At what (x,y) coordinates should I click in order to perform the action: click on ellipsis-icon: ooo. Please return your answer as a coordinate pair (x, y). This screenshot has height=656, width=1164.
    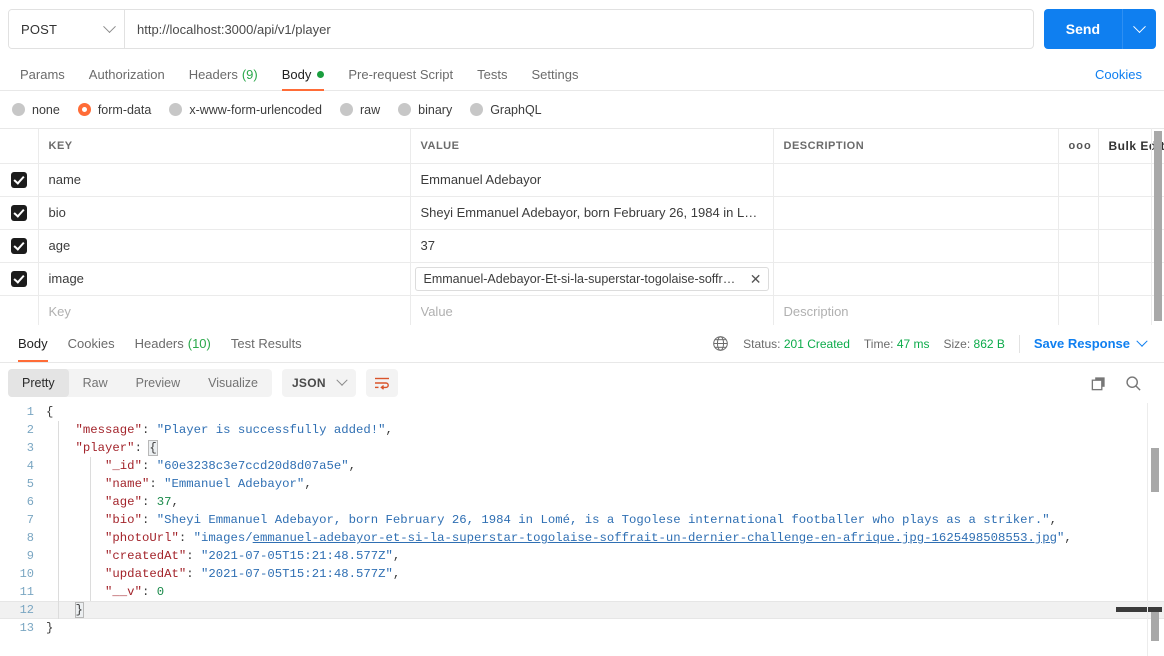
    Looking at the image, I should click on (1080, 145).